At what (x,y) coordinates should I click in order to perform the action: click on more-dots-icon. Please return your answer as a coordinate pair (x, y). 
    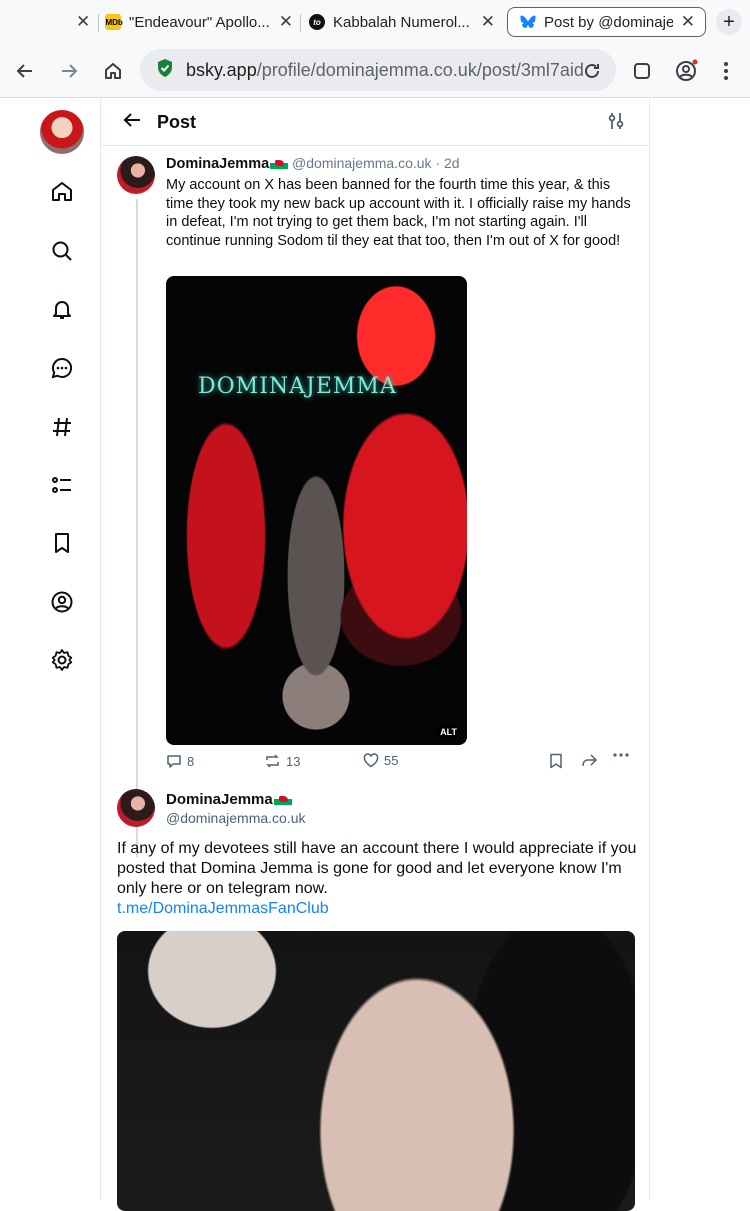
    Looking at the image, I should click on (621, 755).